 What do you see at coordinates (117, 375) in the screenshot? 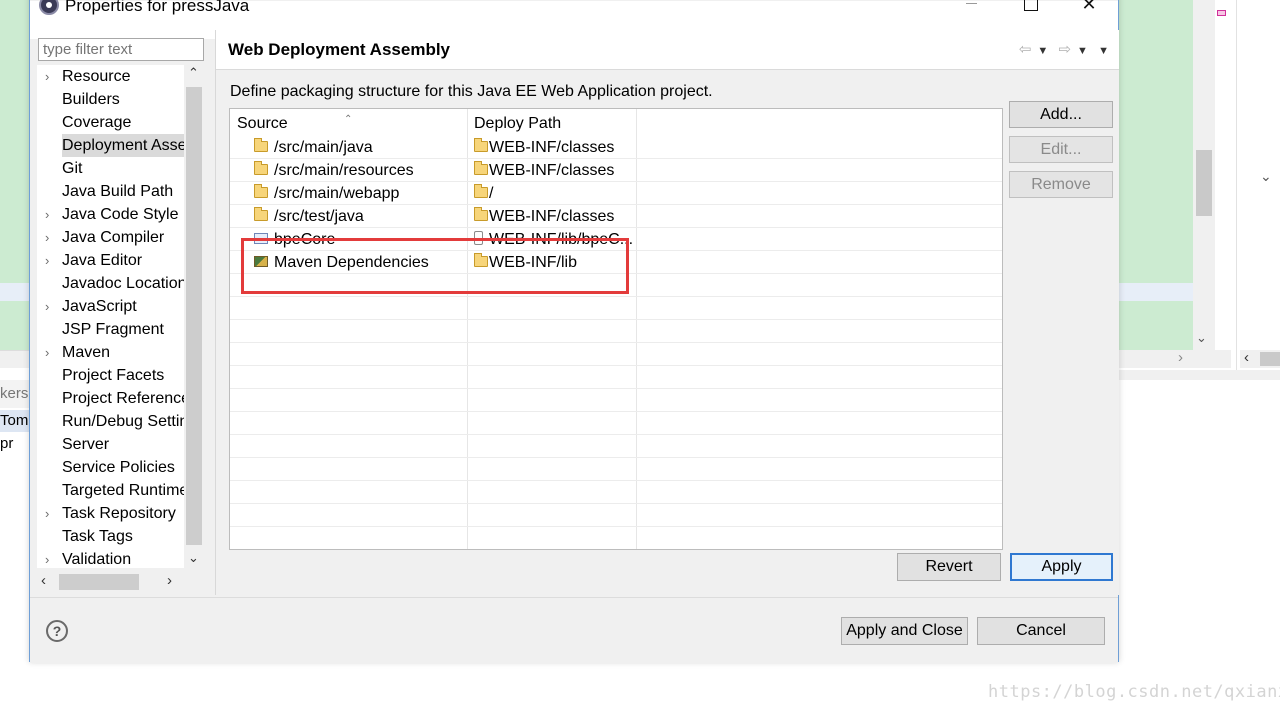
I see `tree-item: Project Facets` at bounding box center [117, 375].